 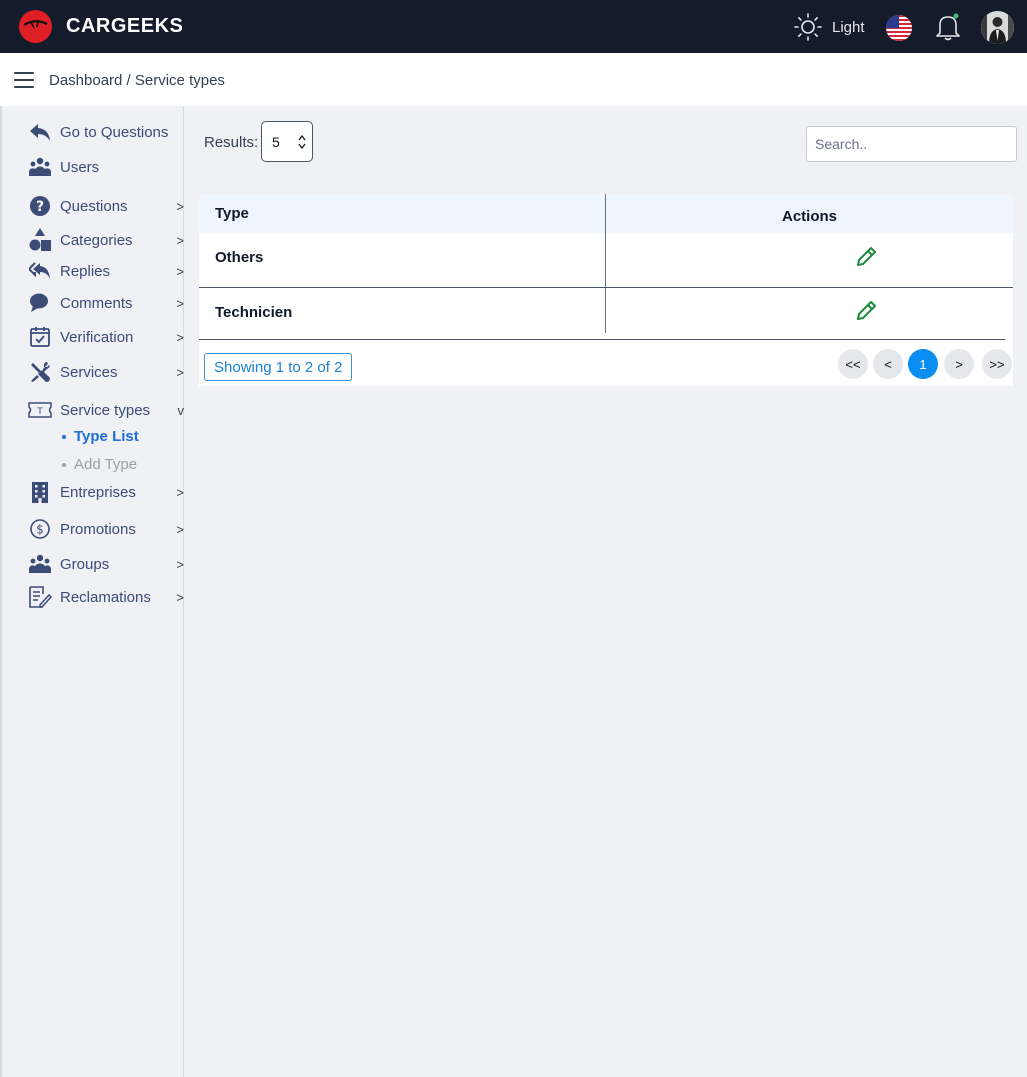 I want to click on document-edit-icon, so click(x=40, y=597).